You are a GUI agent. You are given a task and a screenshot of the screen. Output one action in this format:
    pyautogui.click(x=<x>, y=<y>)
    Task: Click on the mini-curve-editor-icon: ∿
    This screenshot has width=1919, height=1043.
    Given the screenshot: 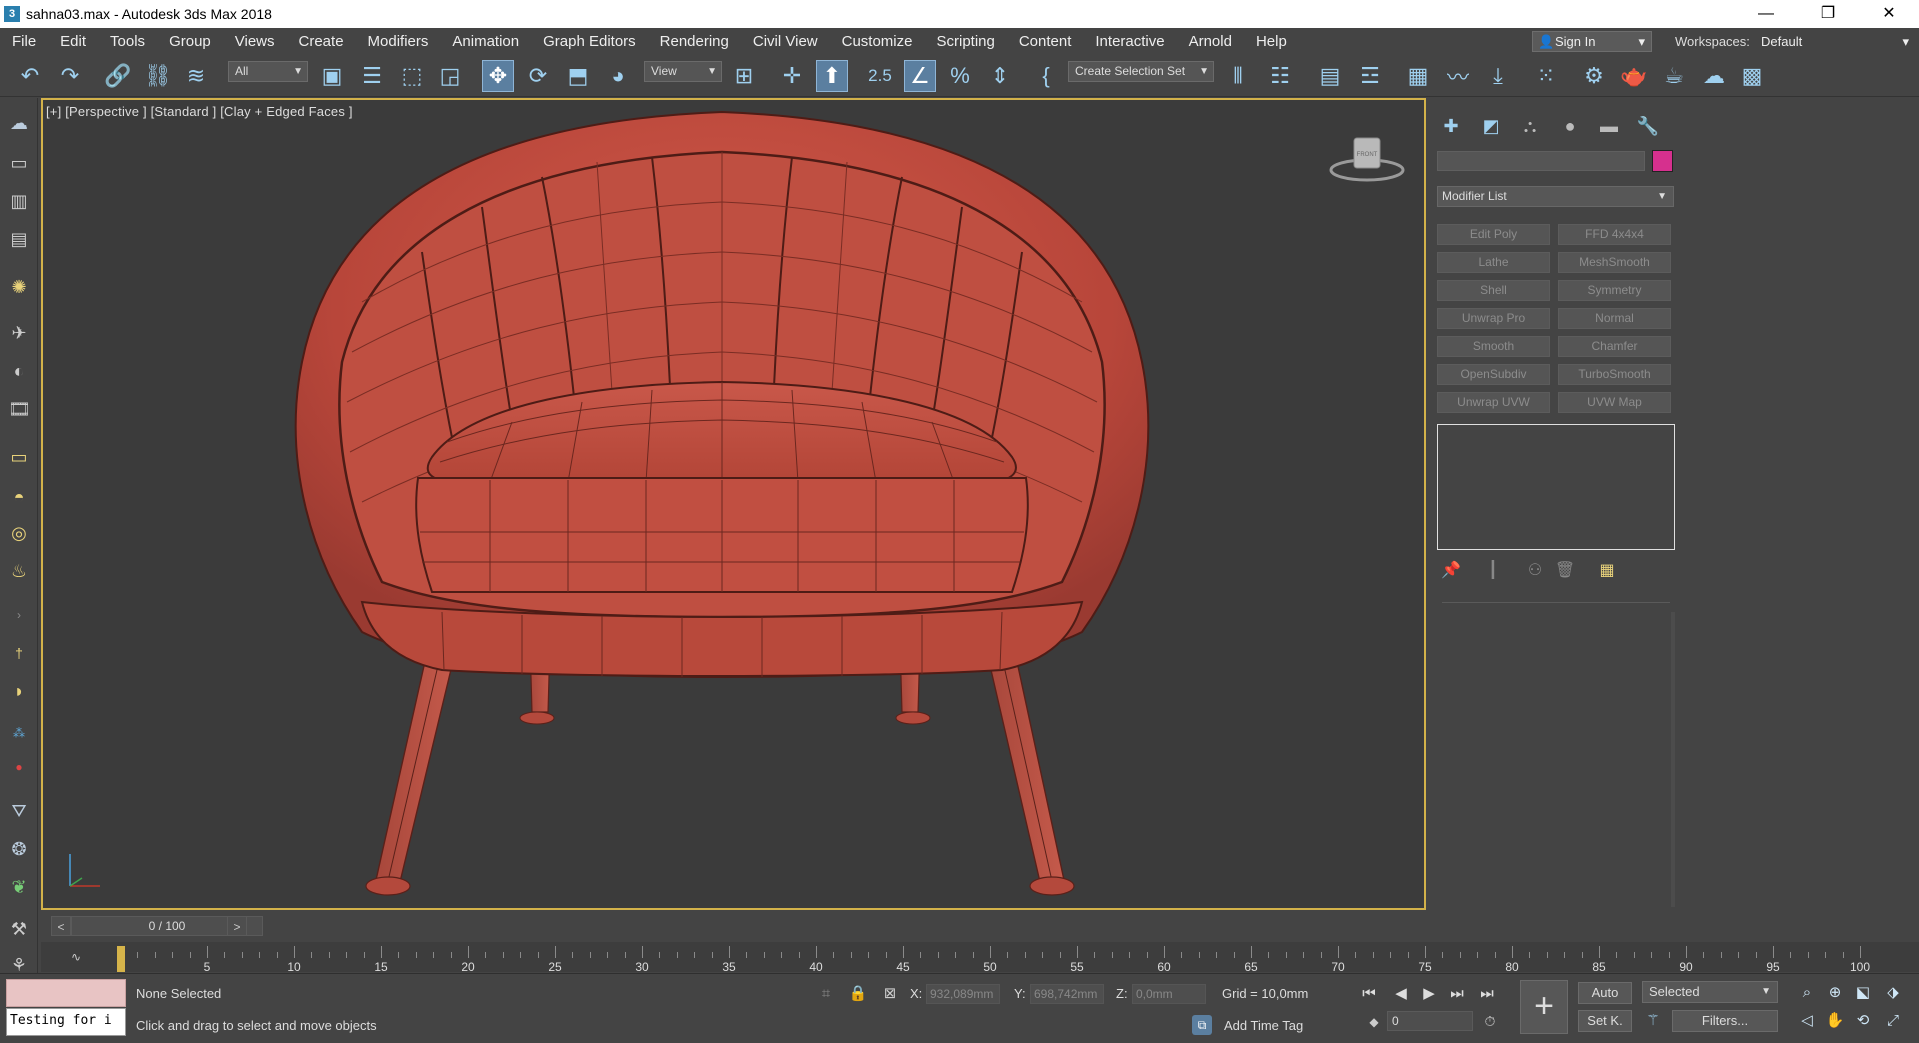 What is the action you would take?
    pyautogui.click(x=76, y=957)
    